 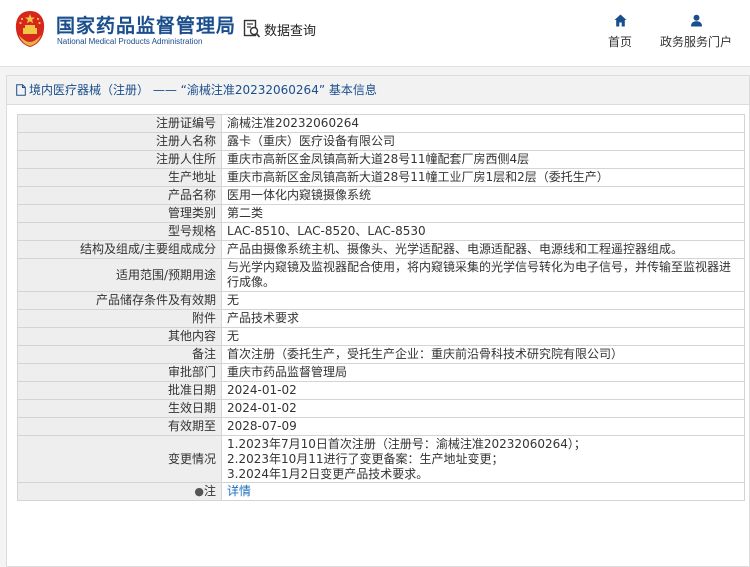 I want to click on table-row: 备注 首次注册（委托生产，受托生产企业：重庆前沿骨科技术研究院有限公司）, so click(x=381, y=354).